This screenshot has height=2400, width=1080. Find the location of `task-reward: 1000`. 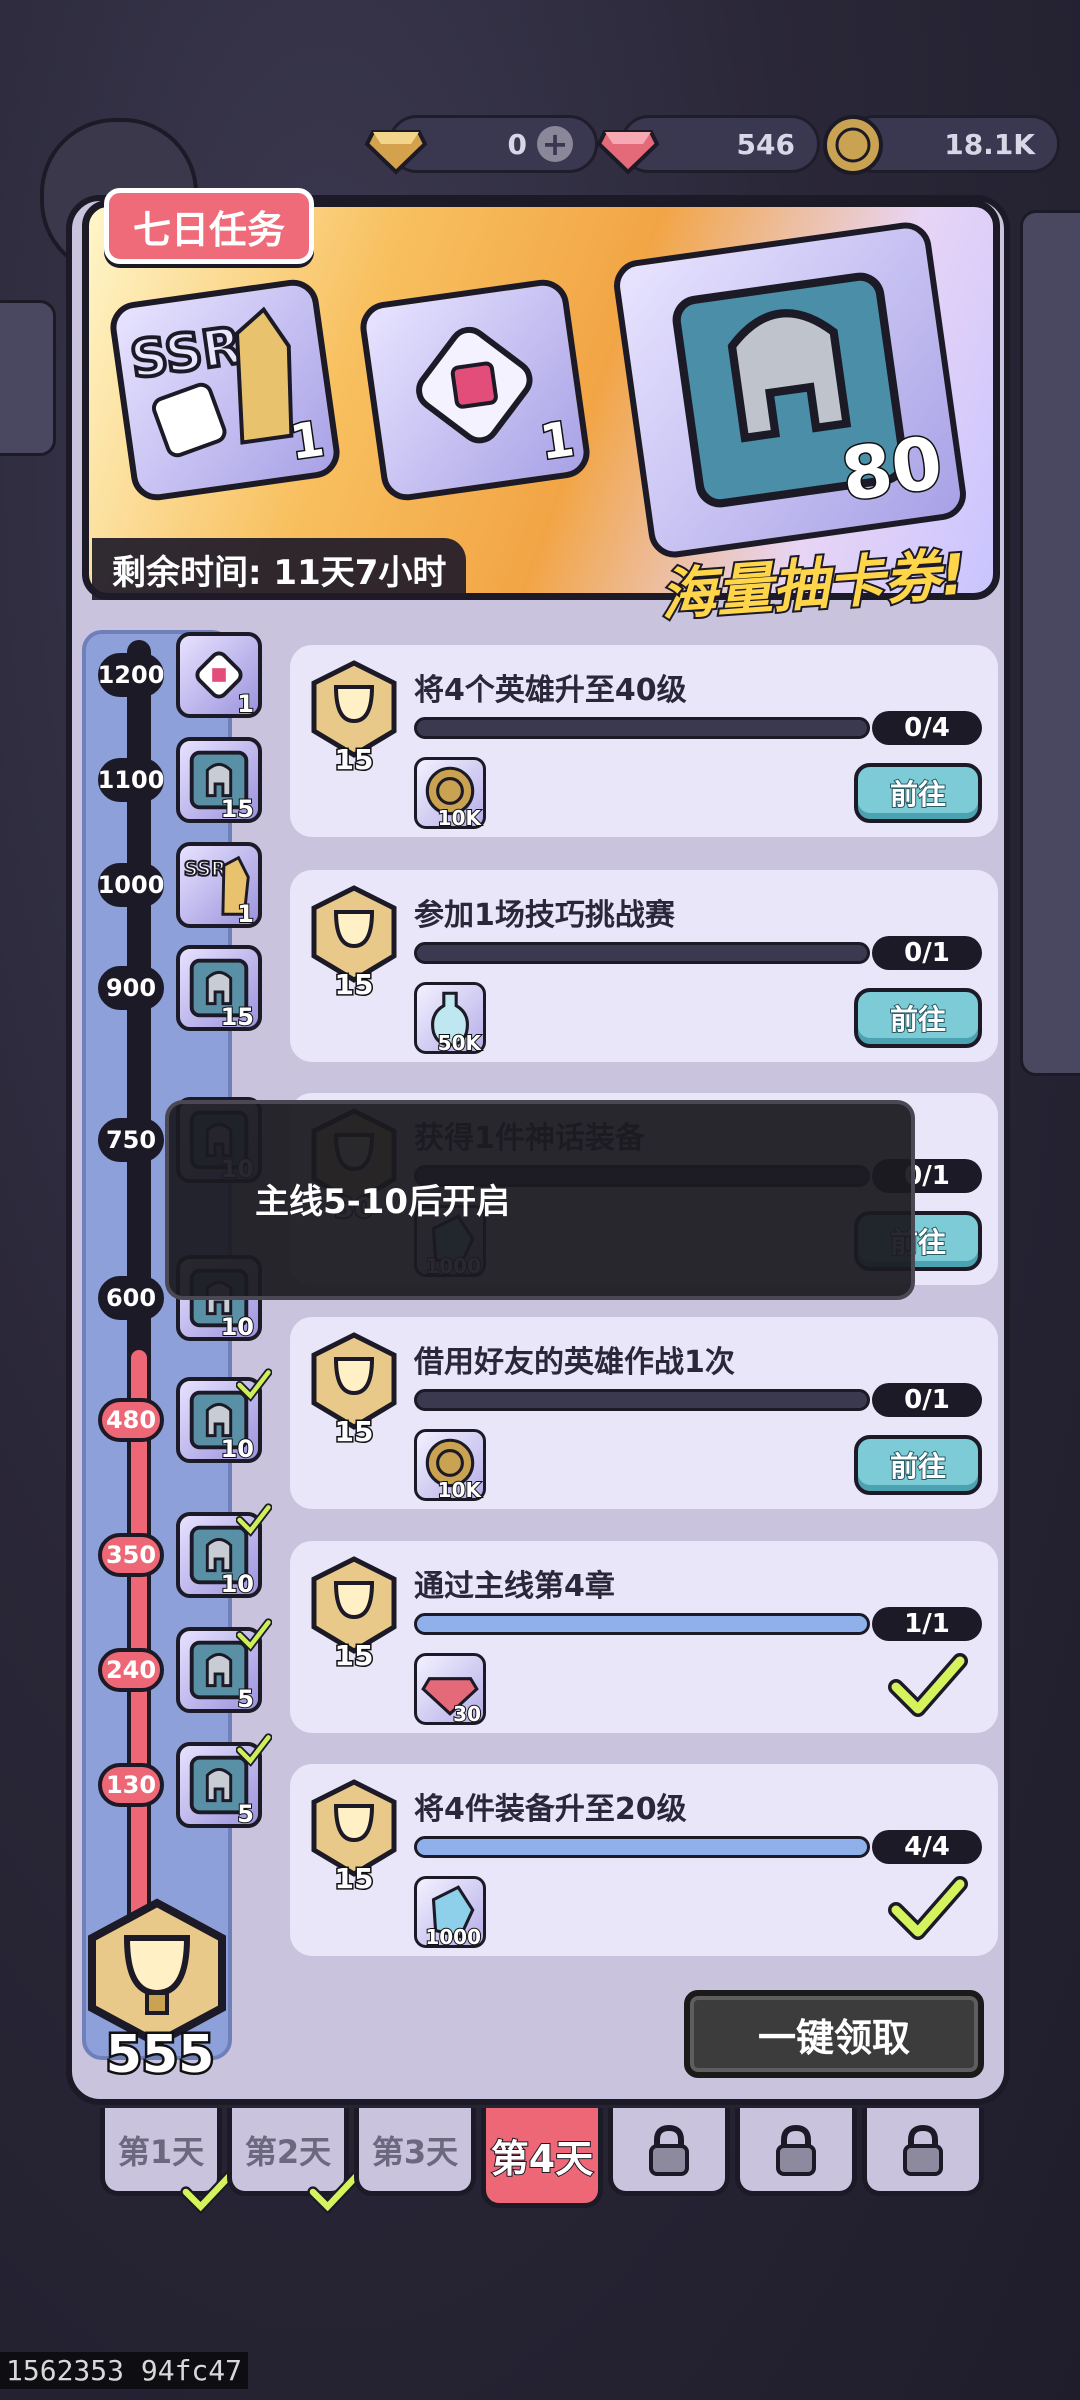

task-reward: 1000 is located at coordinates (450, 1913).